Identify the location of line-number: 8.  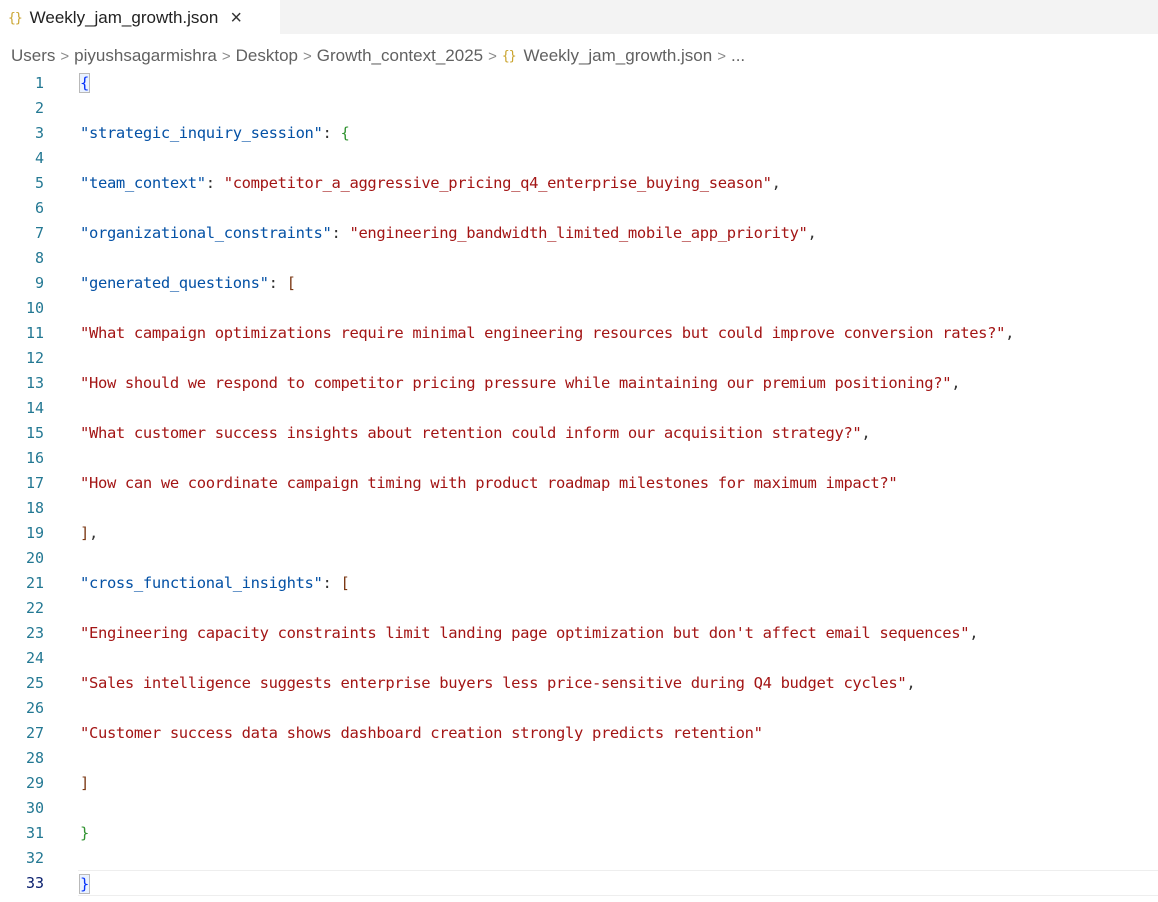
(39, 258).